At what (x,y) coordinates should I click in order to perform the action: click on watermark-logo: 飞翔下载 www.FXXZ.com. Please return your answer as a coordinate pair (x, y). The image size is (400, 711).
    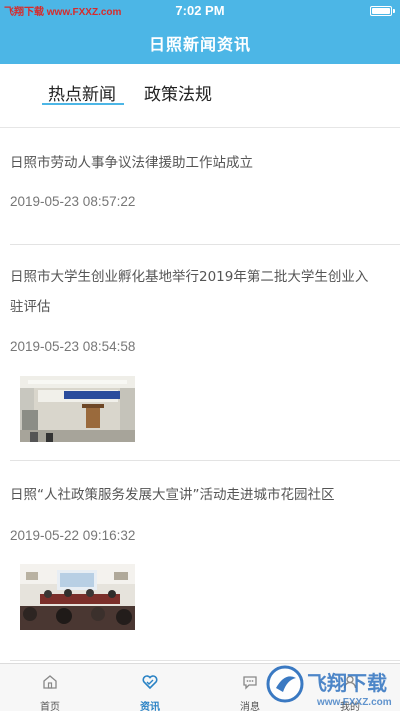
    Looking at the image, I should click on (332, 685).